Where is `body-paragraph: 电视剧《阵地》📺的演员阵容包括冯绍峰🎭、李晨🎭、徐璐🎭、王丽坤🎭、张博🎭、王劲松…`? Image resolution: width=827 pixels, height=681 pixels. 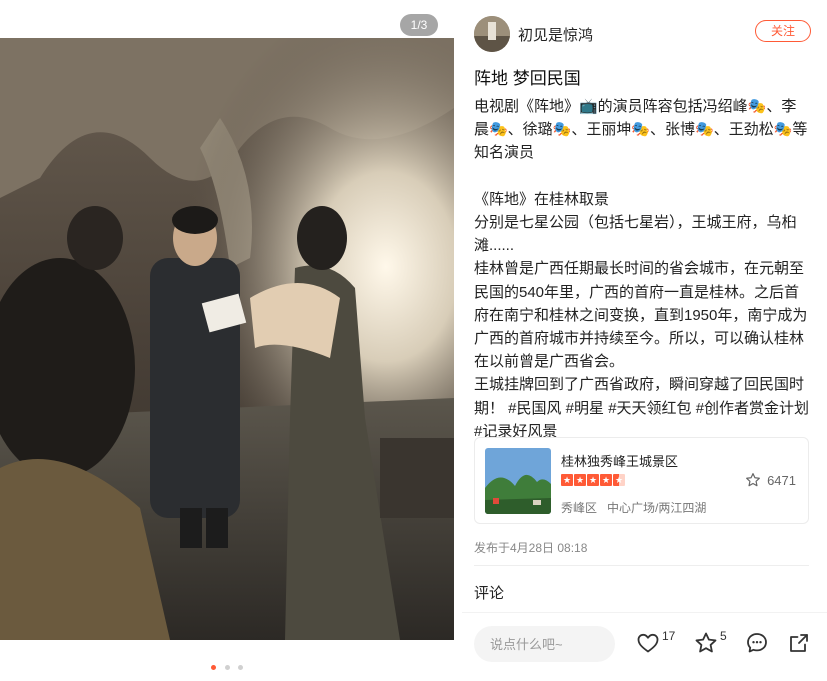
body-paragraph: 电视剧《阵地》📺的演员阵容包括冯绍峰🎭、李晨🎭、徐璐🎭、王丽坤🎭、张博🎭、王劲松… is located at coordinates (641, 130).